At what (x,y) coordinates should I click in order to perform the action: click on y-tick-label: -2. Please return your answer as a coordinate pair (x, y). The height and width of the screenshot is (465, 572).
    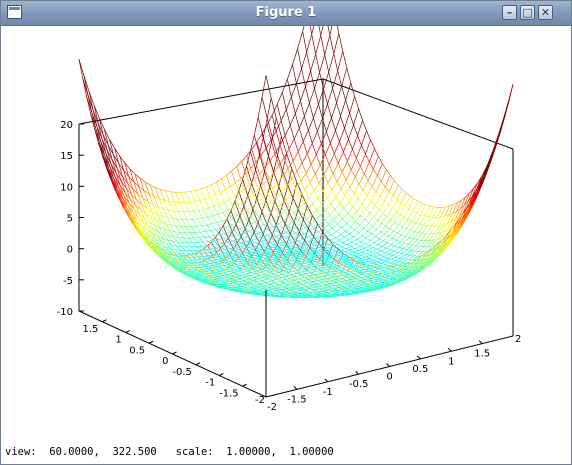
    Looking at the image, I should click on (260, 400).